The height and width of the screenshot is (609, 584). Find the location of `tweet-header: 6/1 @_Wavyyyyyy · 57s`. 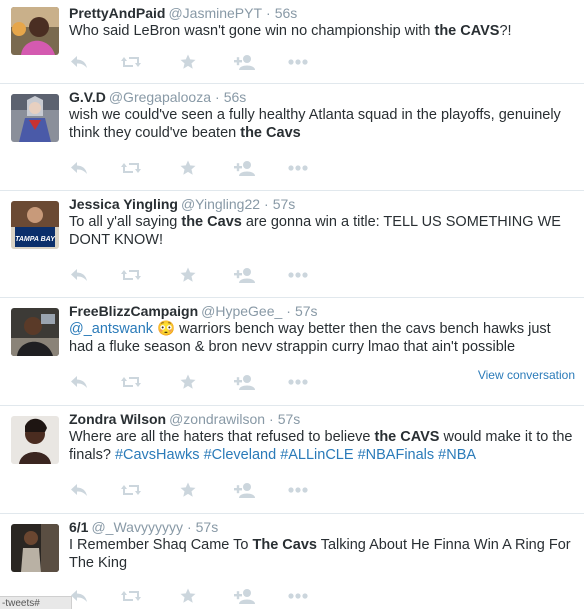

tweet-header: 6/1 @_Wavyyyyyy · 57s is located at coordinates (143, 527).